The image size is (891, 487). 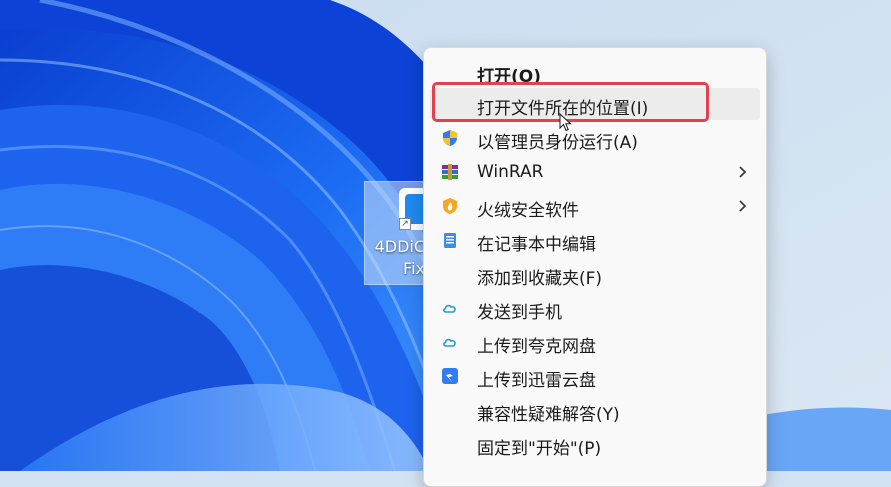 I want to click on cloud-icon, so click(x=449, y=308).